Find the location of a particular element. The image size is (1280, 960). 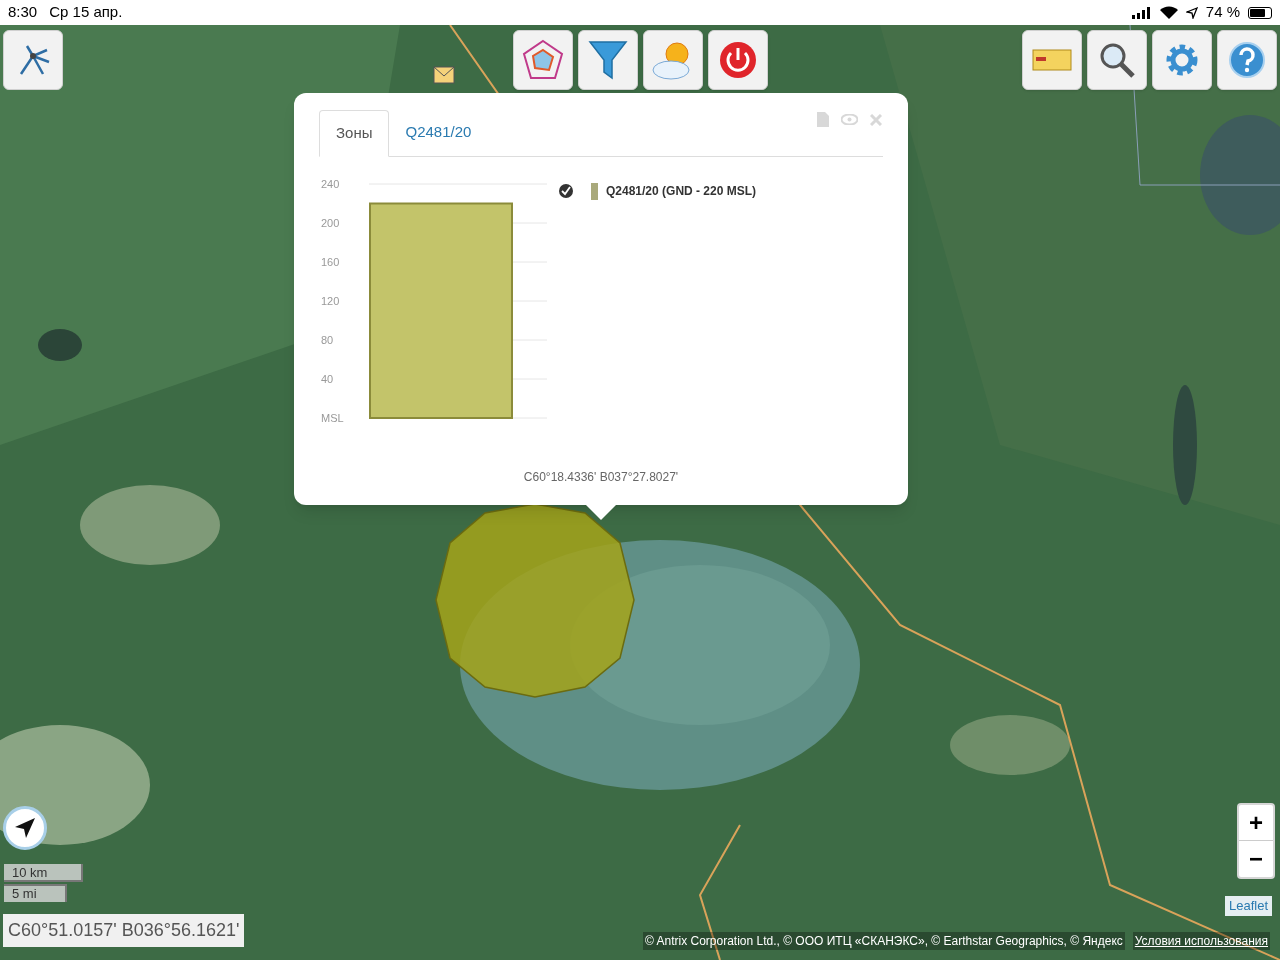

help-button is located at coordinates (1247, 60).